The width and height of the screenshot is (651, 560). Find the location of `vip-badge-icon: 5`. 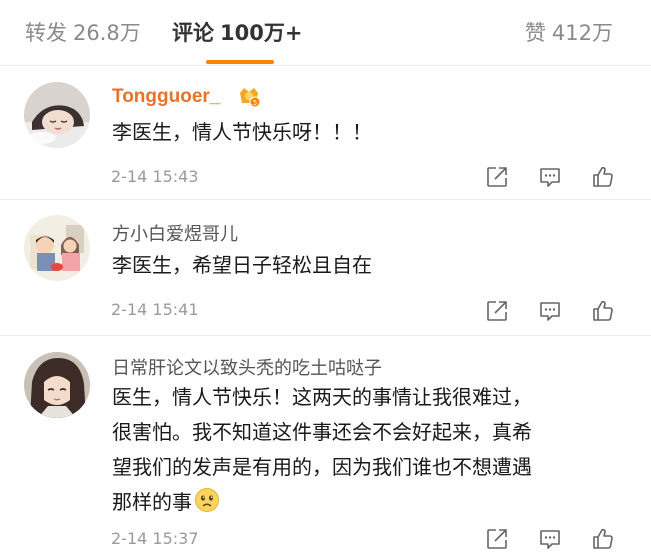

vip-badge-icon: 5 is located at coordinates (249, 96).